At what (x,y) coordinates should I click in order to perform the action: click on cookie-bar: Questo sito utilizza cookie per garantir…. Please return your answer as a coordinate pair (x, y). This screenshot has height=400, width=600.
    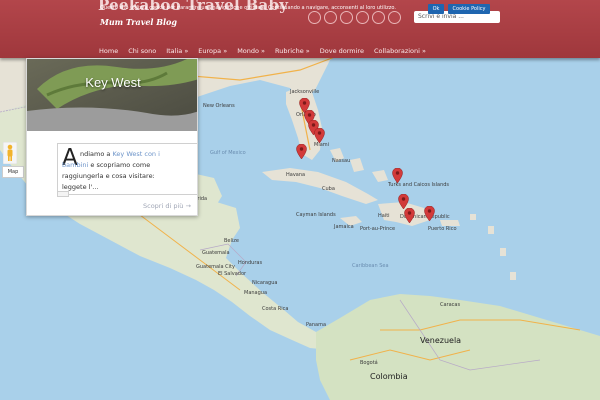
    Looking at the image, I should click on (300, 7).